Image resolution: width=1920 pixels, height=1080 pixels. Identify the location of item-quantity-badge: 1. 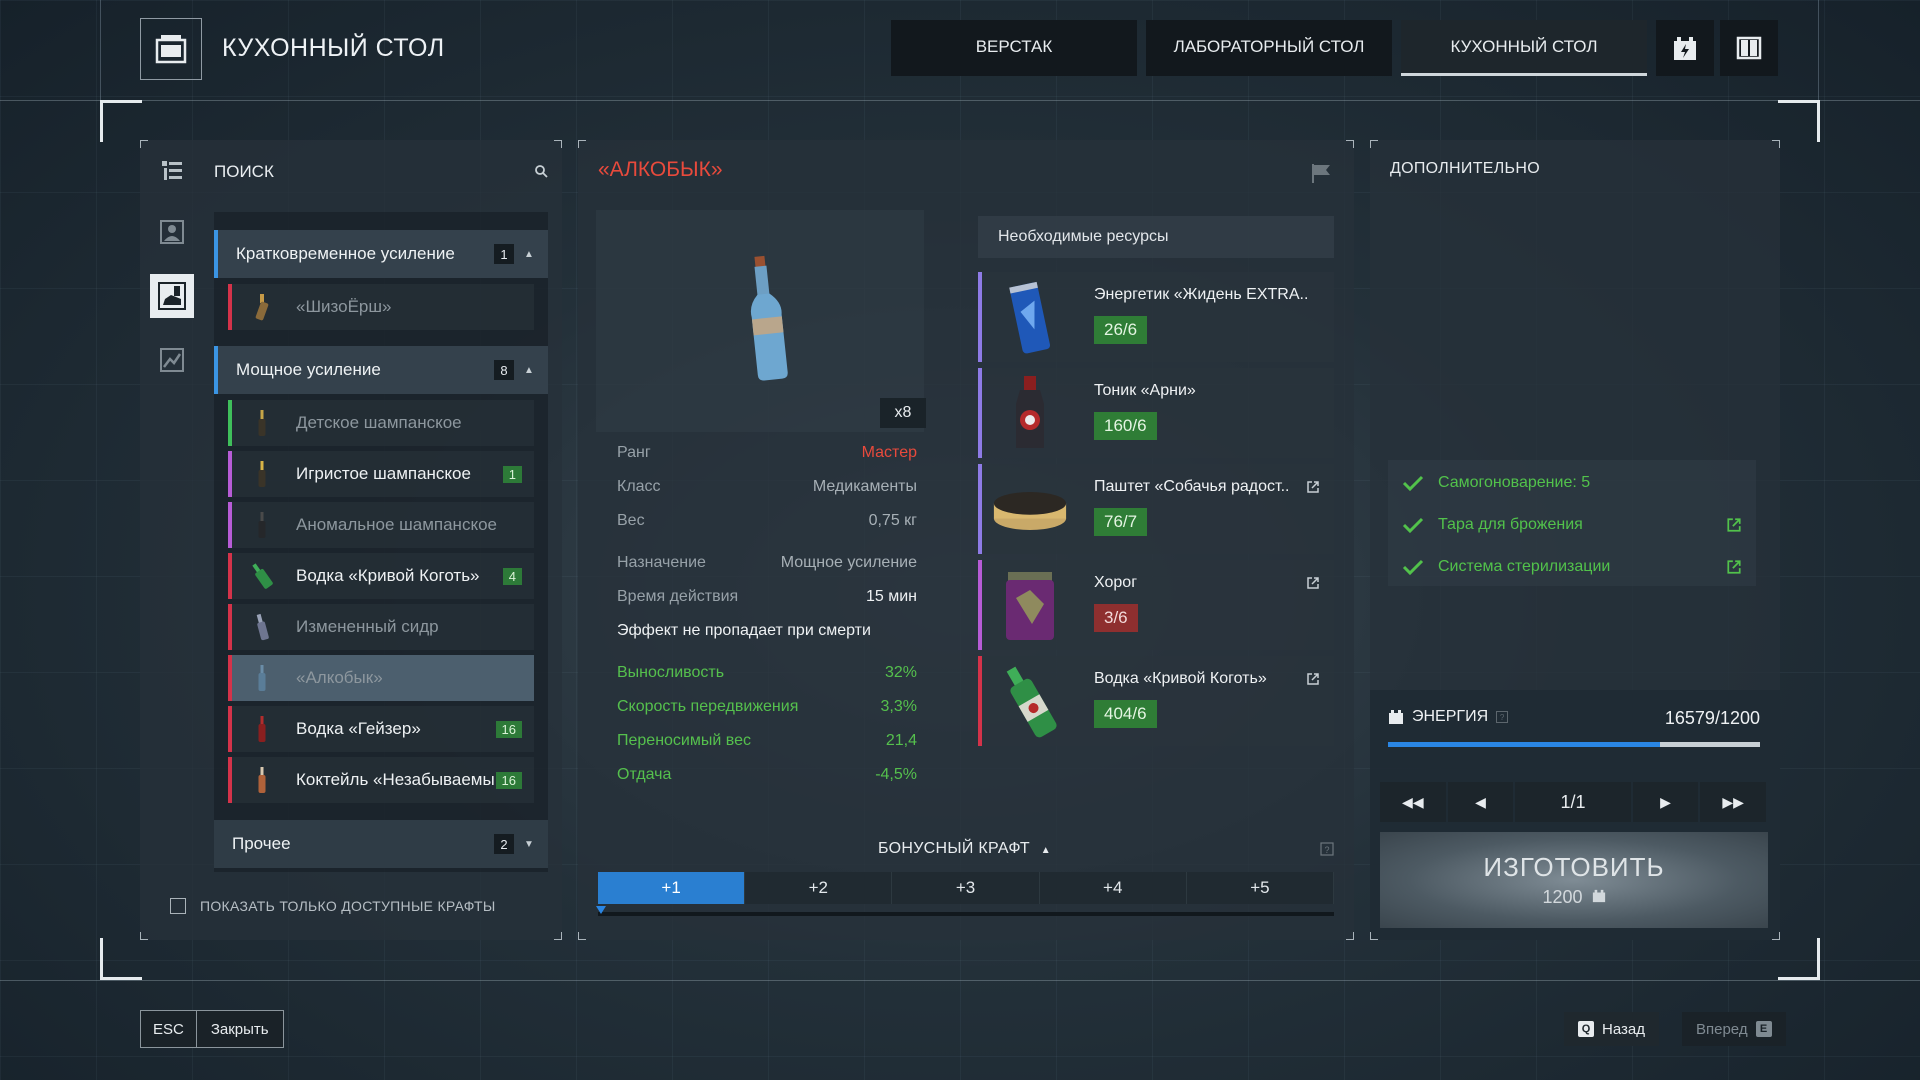
(512, 474).